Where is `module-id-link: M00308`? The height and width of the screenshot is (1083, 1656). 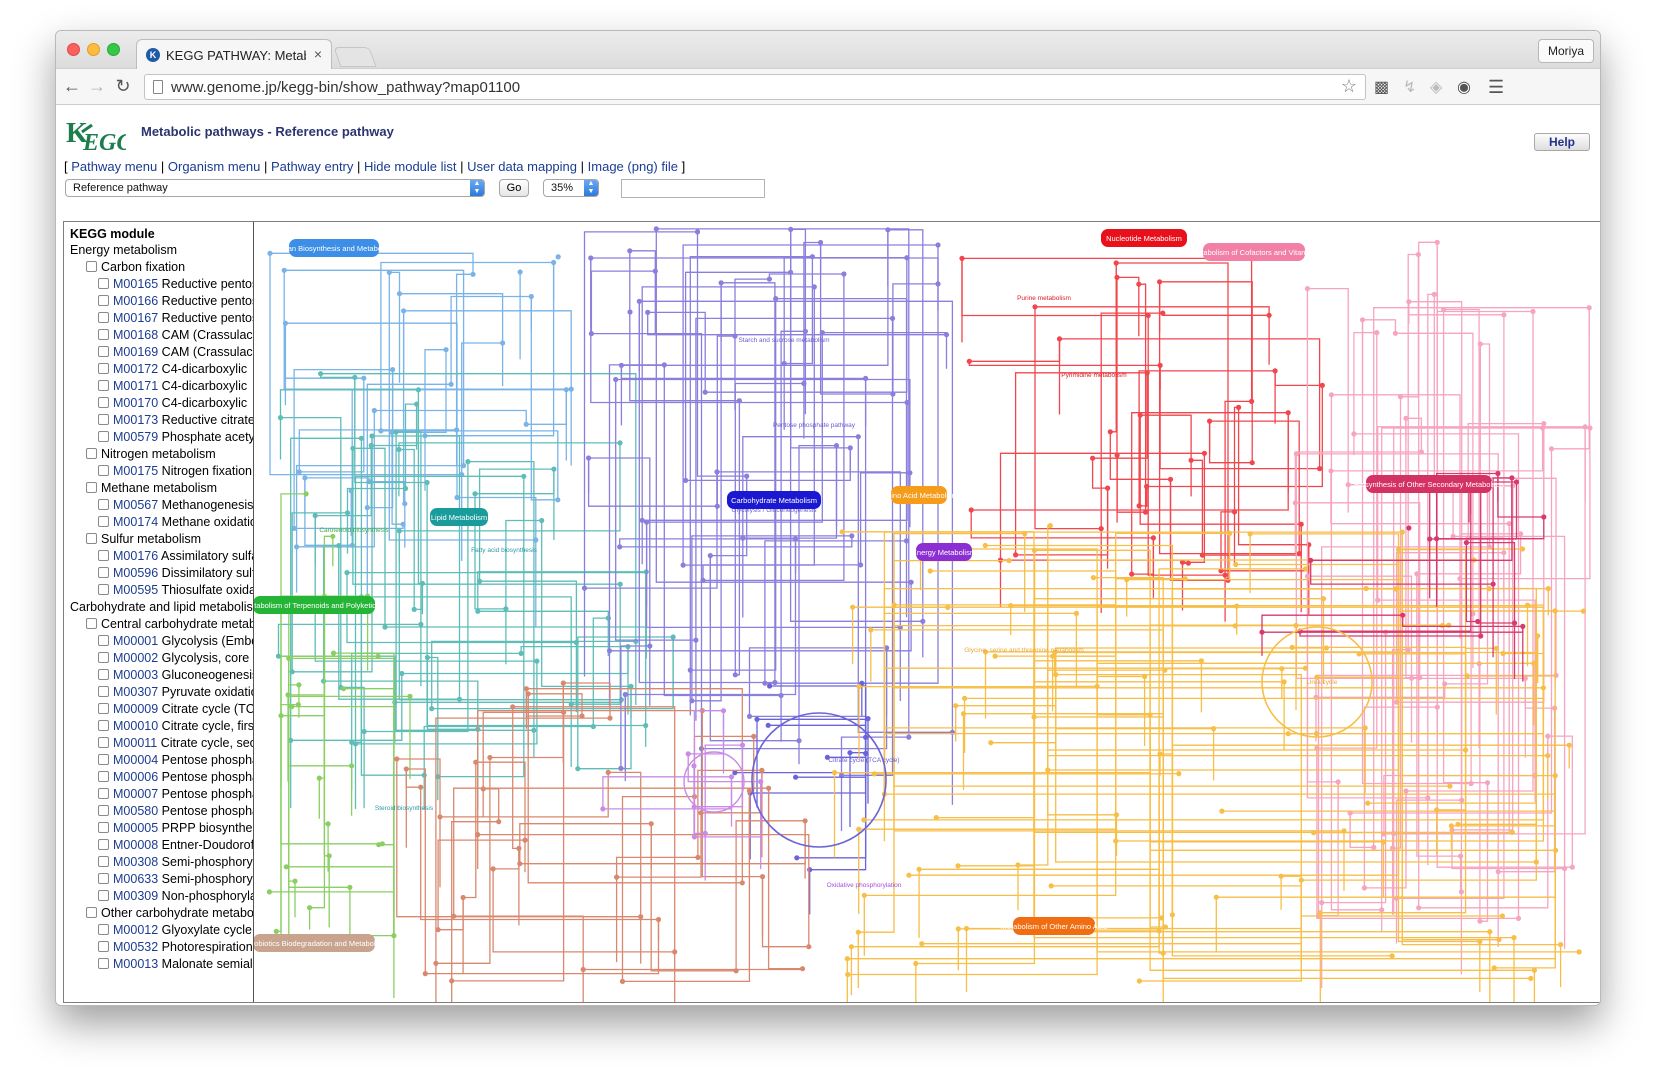
module-id-link: M00308 is located at coordinates (135, 862).